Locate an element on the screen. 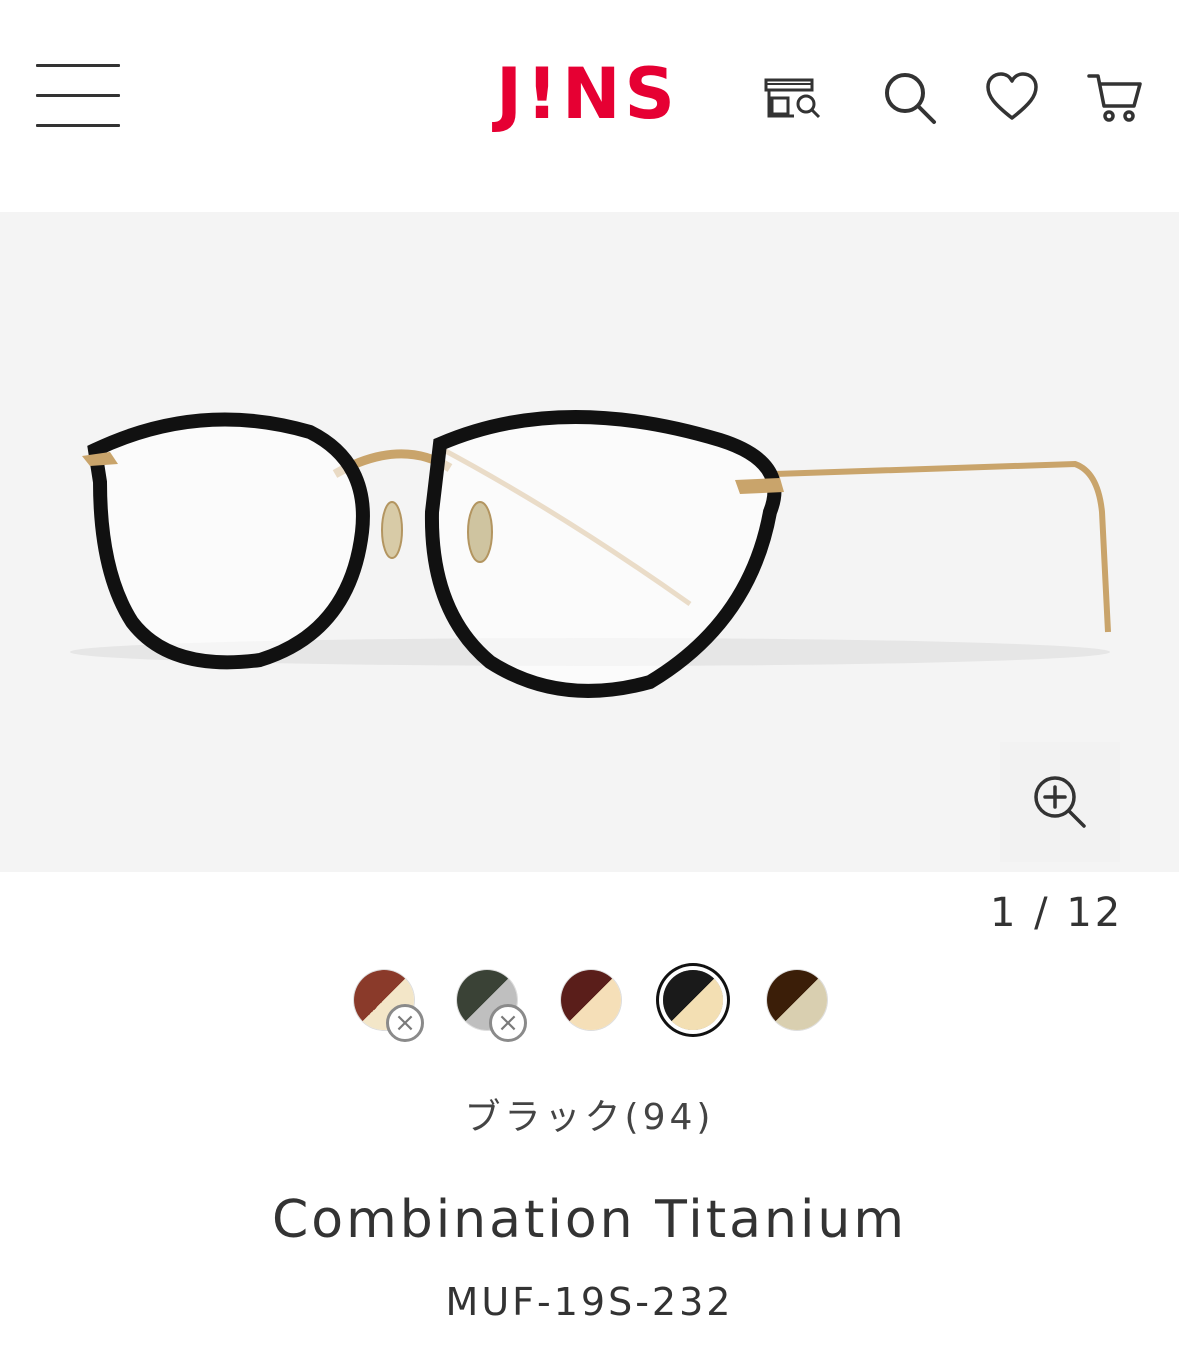  heart-icon is located at coordinates (1012, 98).